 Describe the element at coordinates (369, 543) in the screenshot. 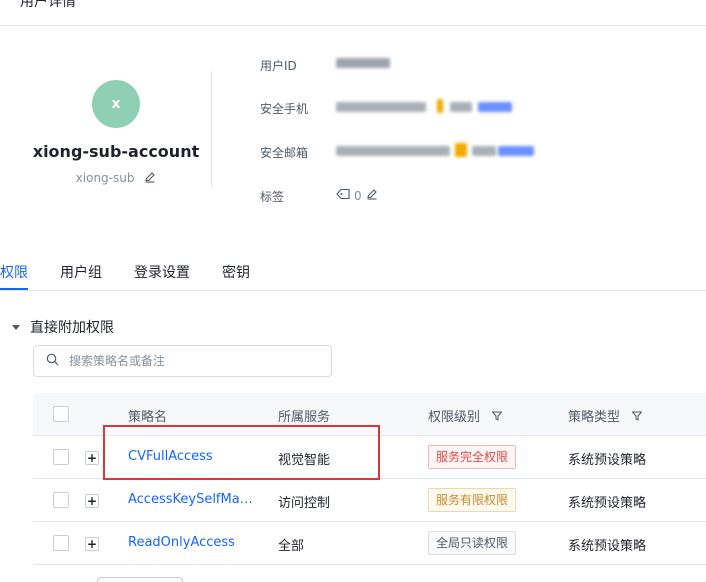

I see `table-row: + ReadOnlyAccess 全部 全局只读权限 系统预设策略` at that location.